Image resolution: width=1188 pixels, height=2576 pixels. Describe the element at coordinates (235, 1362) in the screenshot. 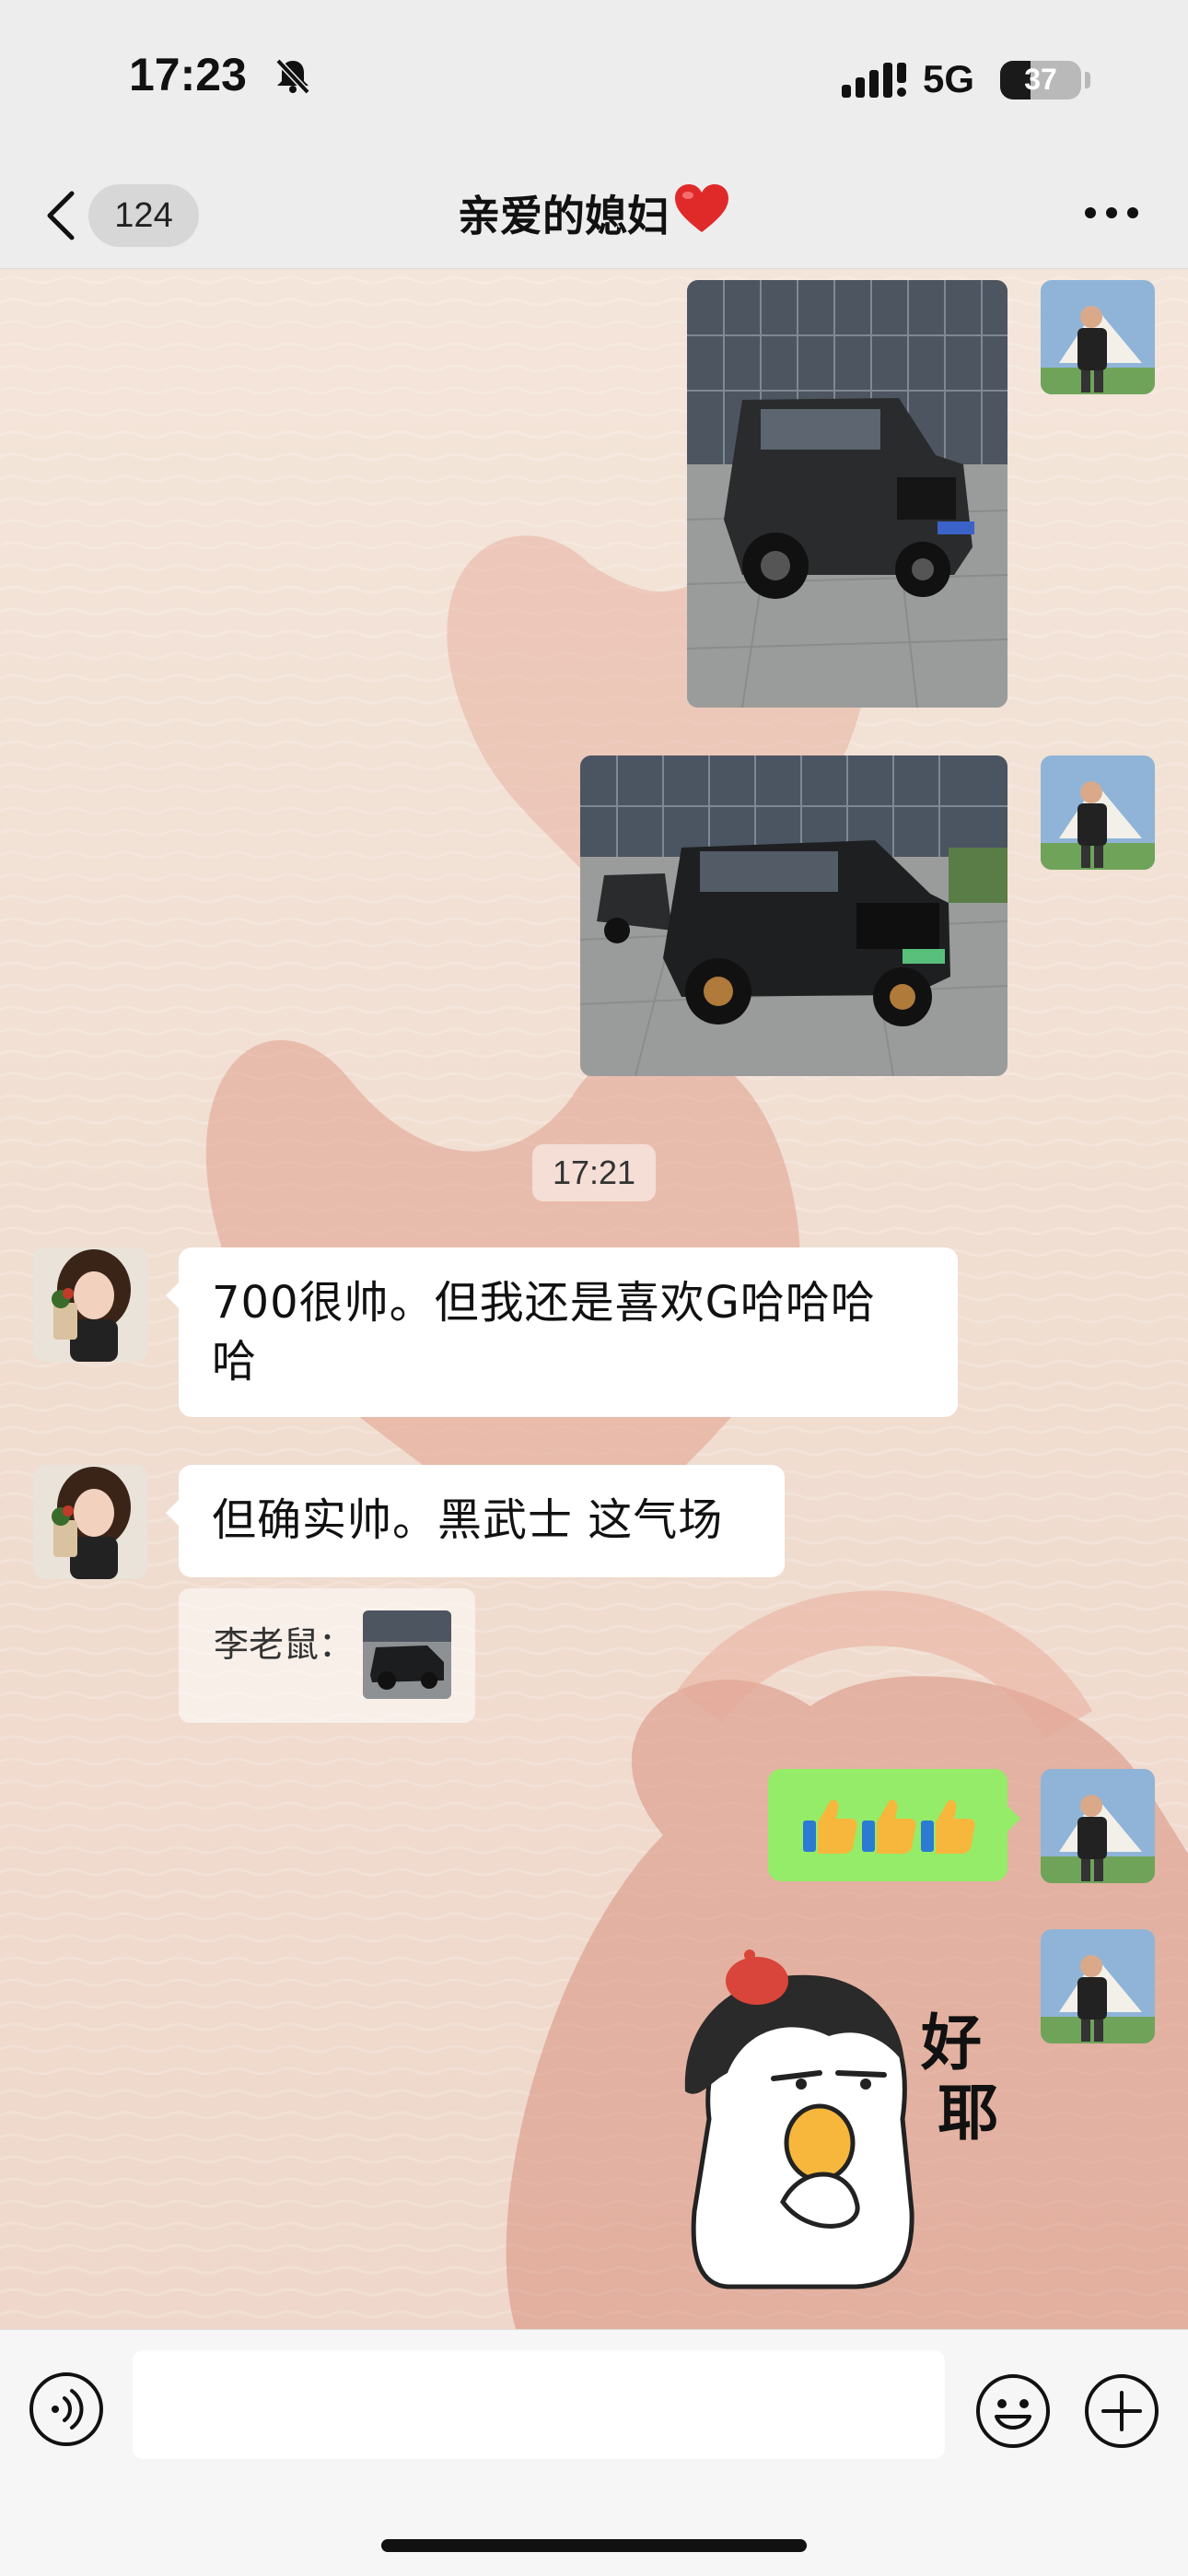

I see `message-text-continuation: 哈` at that location.